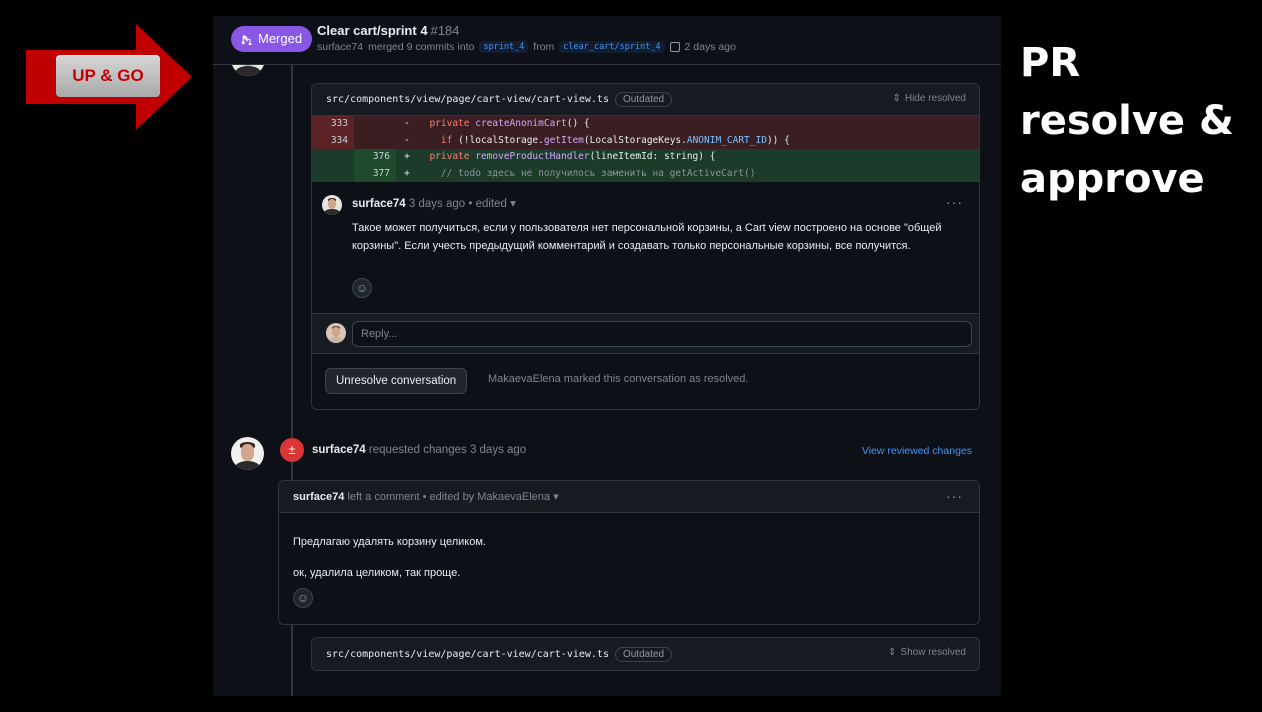 The width and height of the screenshot is (1262, 712). I want to click on diff-code: - private createAnonimCart() {, so click(687, 124).